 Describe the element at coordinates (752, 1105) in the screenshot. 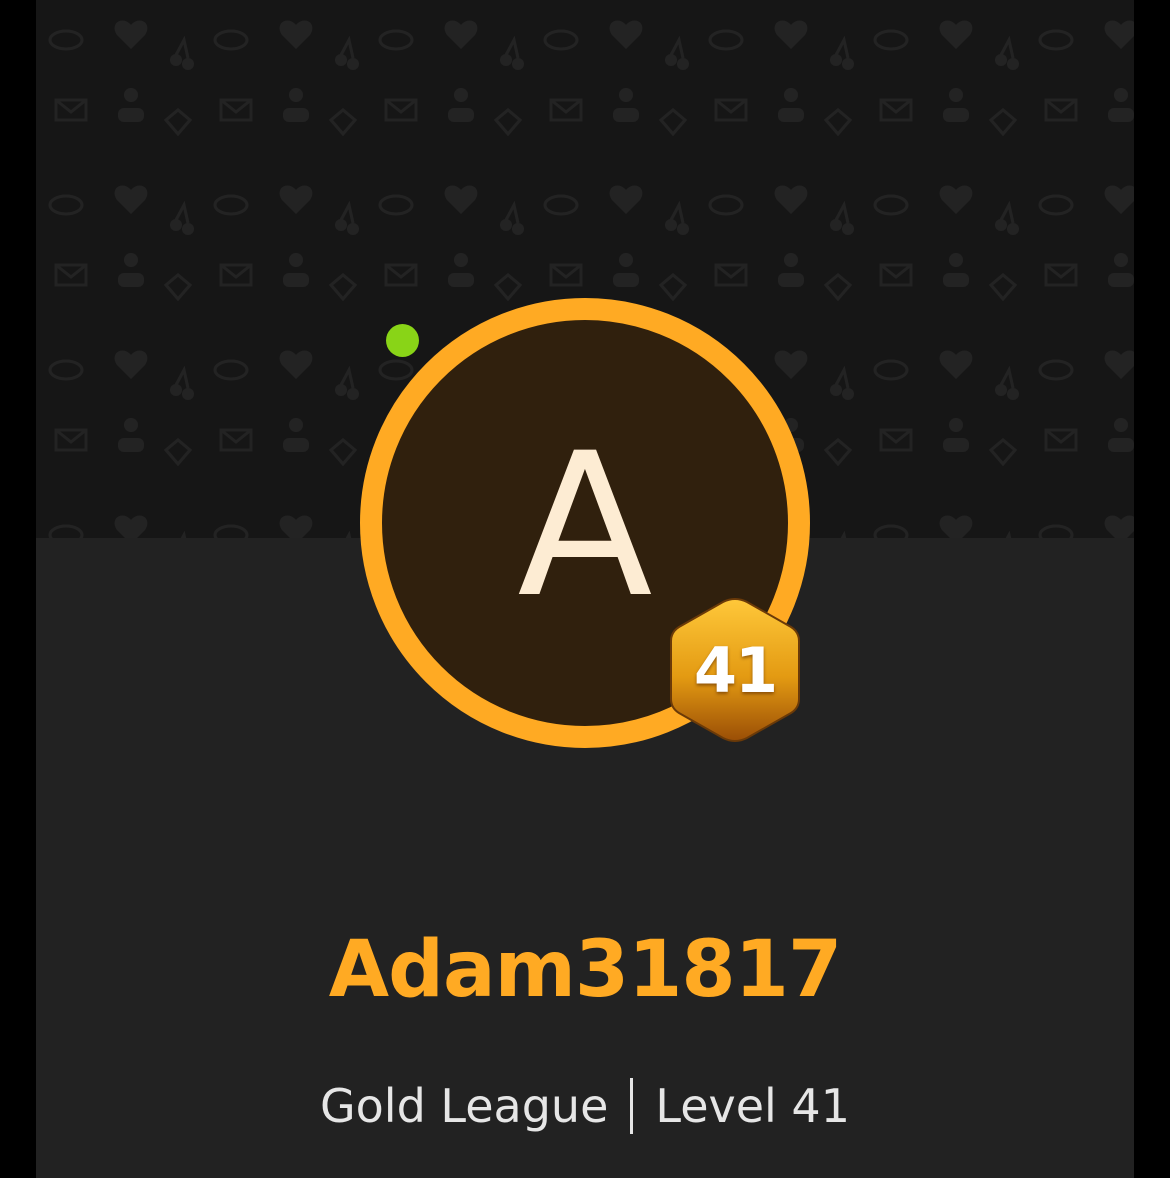

I see `level-text: Level 41` at that location.